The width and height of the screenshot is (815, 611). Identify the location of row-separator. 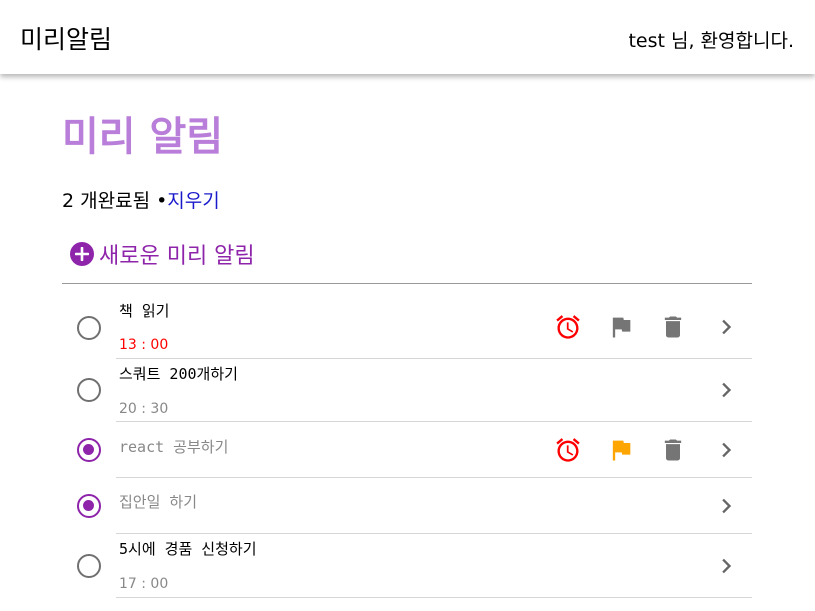
(434, 597).